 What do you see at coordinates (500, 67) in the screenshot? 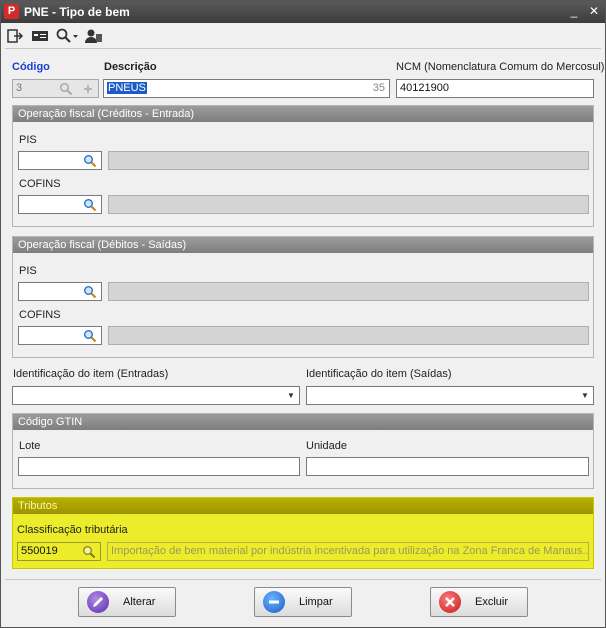
I see `ncm-label: NCM (Nomenclatura Comum do Mercosul)` at bounding box center [500, 67].